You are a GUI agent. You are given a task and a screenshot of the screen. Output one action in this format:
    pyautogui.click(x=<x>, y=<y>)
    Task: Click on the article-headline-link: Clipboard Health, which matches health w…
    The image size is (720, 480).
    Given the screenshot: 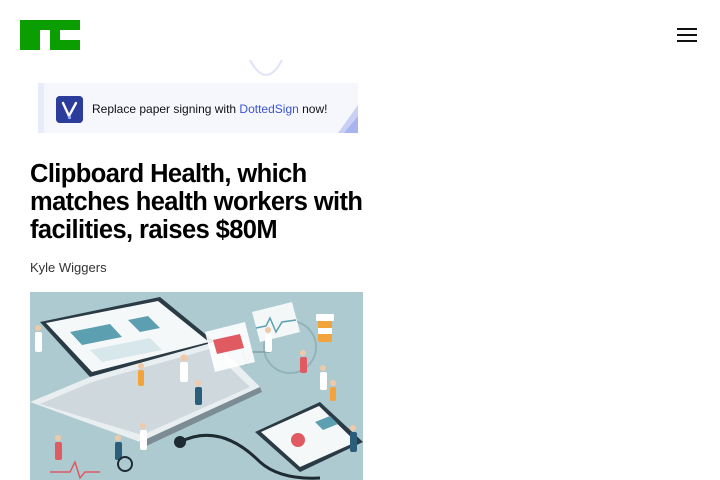 What is the action you would take?
    pyautogui.click(x=196, y=202)
    